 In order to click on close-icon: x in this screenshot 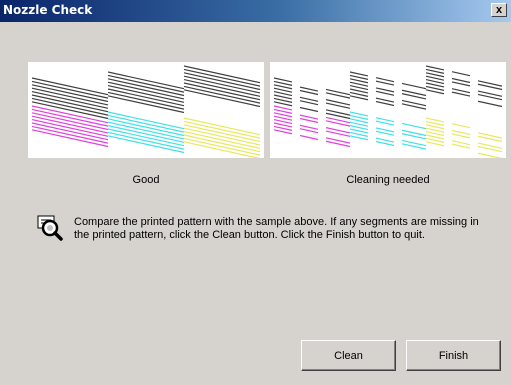, I will do `click(499, 10)`.